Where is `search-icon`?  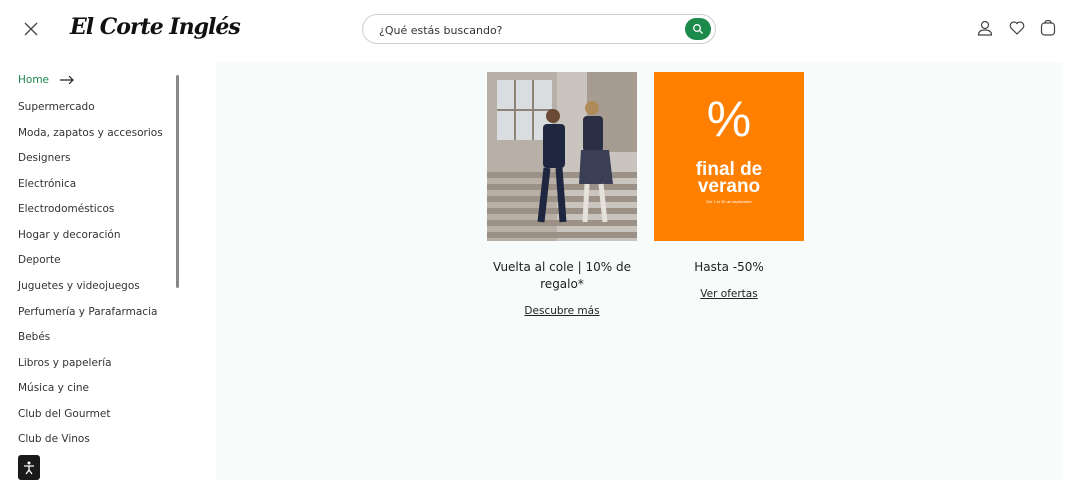 search-icon is located at coordinates (698, 29).